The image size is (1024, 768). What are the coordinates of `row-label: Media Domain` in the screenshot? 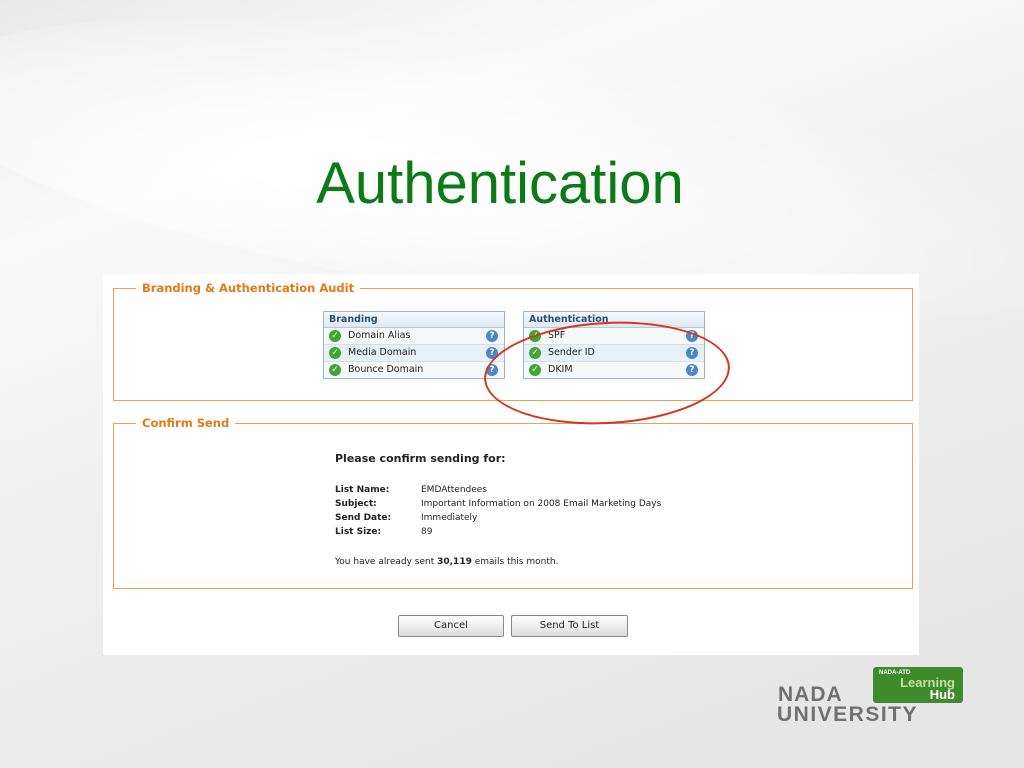 It's located at (382, 352).